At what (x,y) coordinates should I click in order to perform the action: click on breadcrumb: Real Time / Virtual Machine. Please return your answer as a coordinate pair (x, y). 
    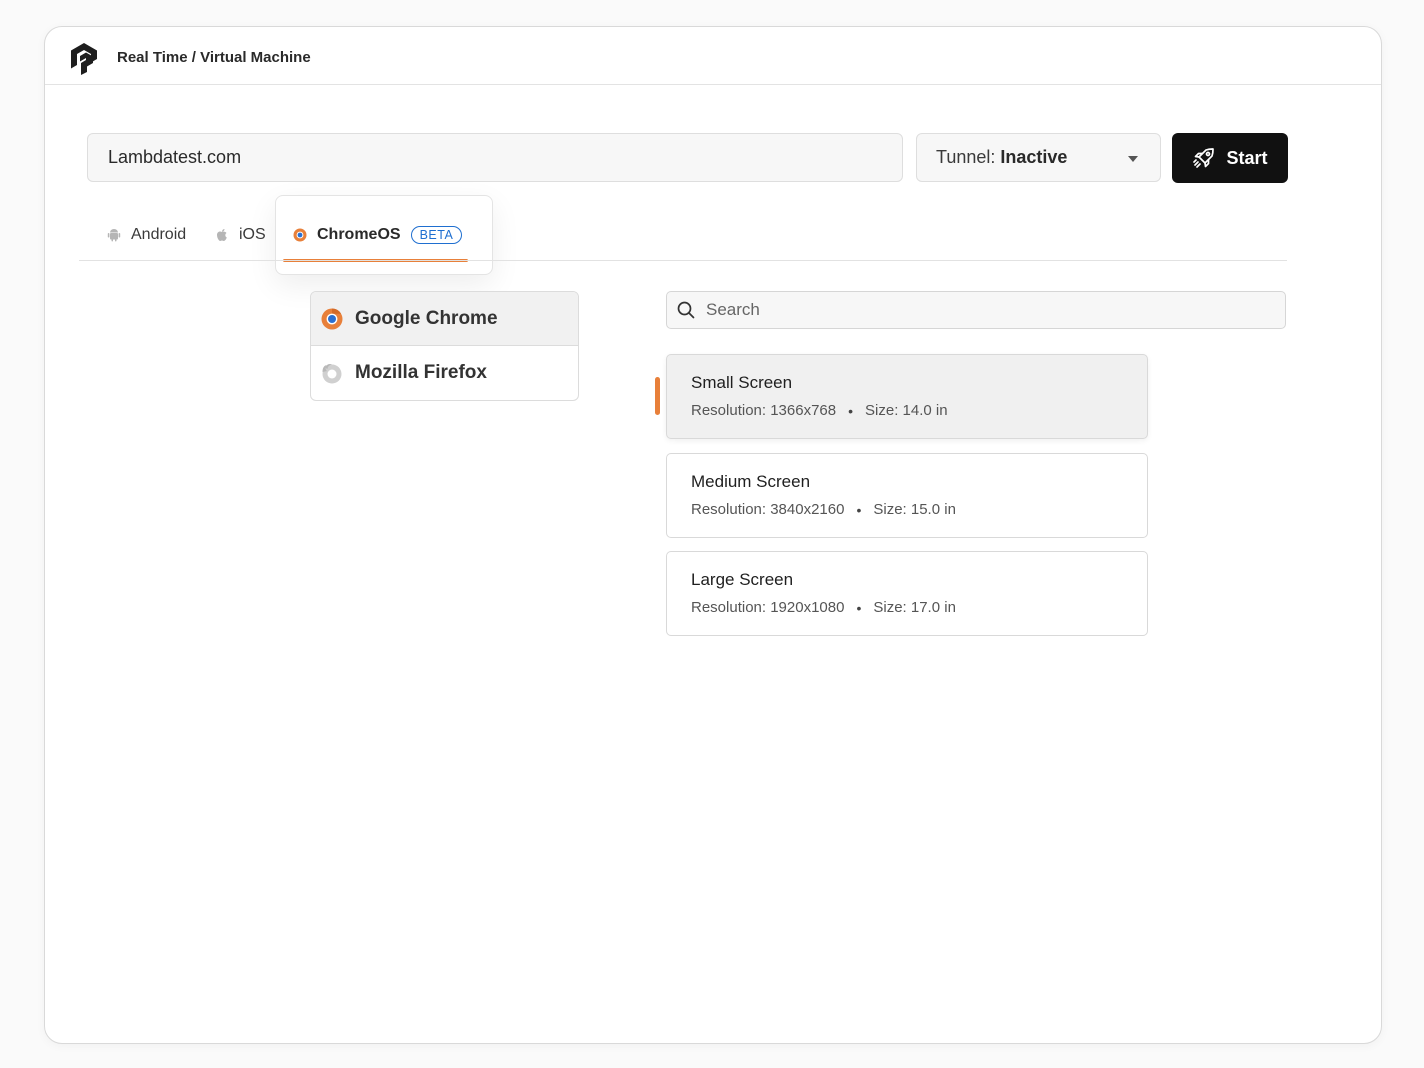
    Looking at the image, I should click on (214, 57).